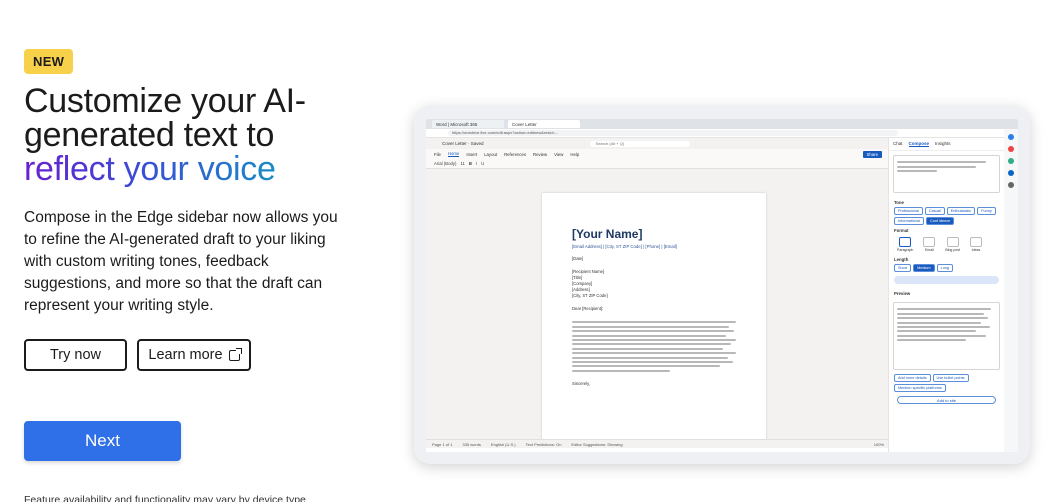 The width and height of the screenshot is (1052, 502). I want to click on ribbon-tab: References, so click(515, 154).